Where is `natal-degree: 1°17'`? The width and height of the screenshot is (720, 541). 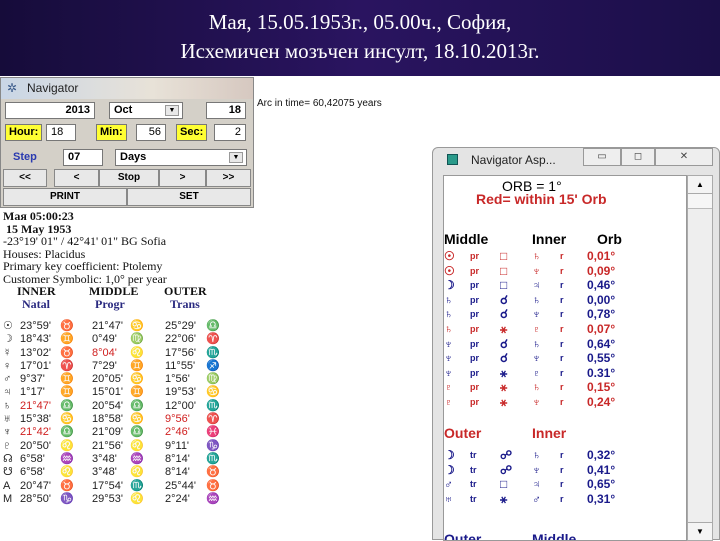
natal-degree: 1°17' is located at coordinates (32, 392).